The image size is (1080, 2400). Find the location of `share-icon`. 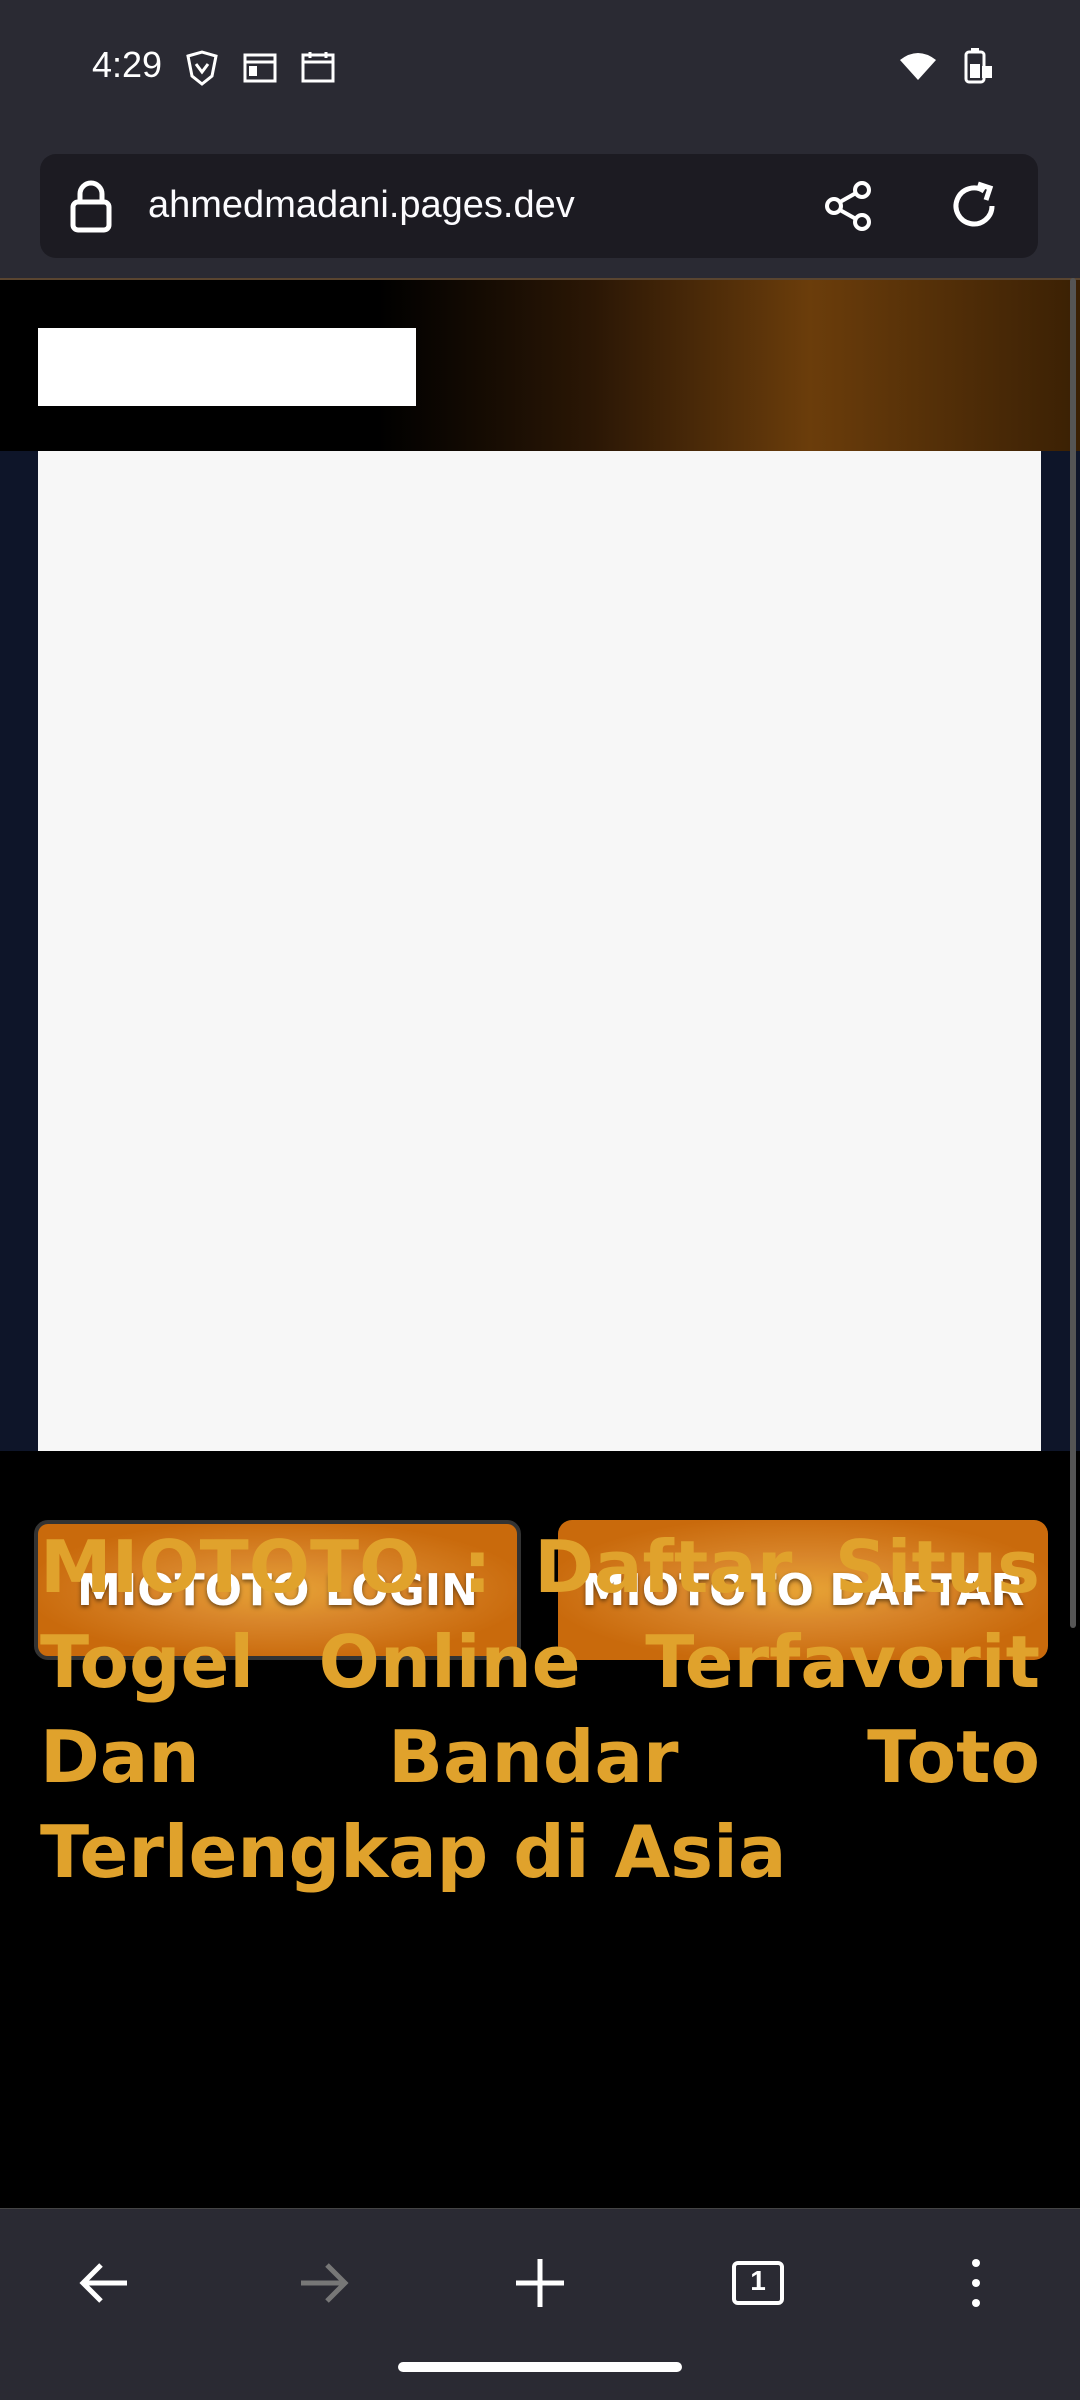

share-icon is located at coordinates (848, 206).